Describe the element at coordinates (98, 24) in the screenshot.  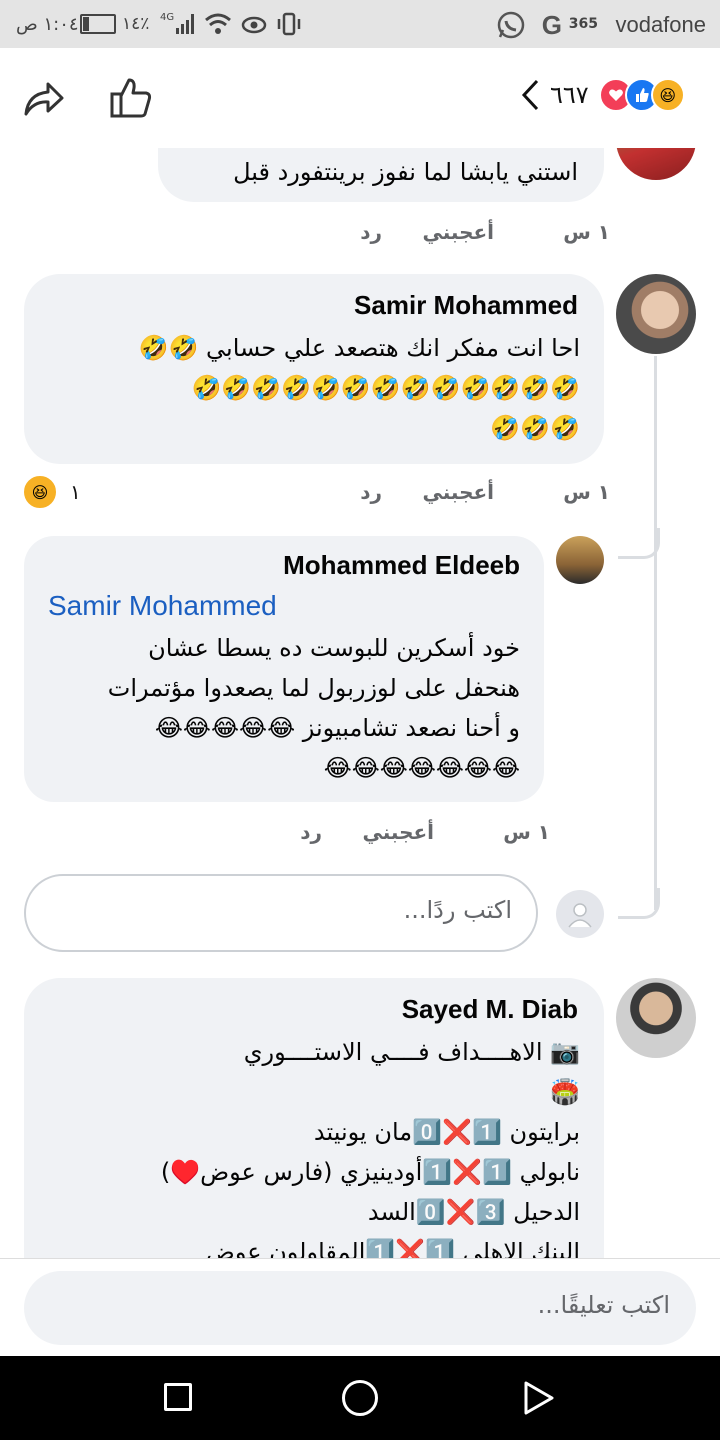
I see `battery-icon` at that location.